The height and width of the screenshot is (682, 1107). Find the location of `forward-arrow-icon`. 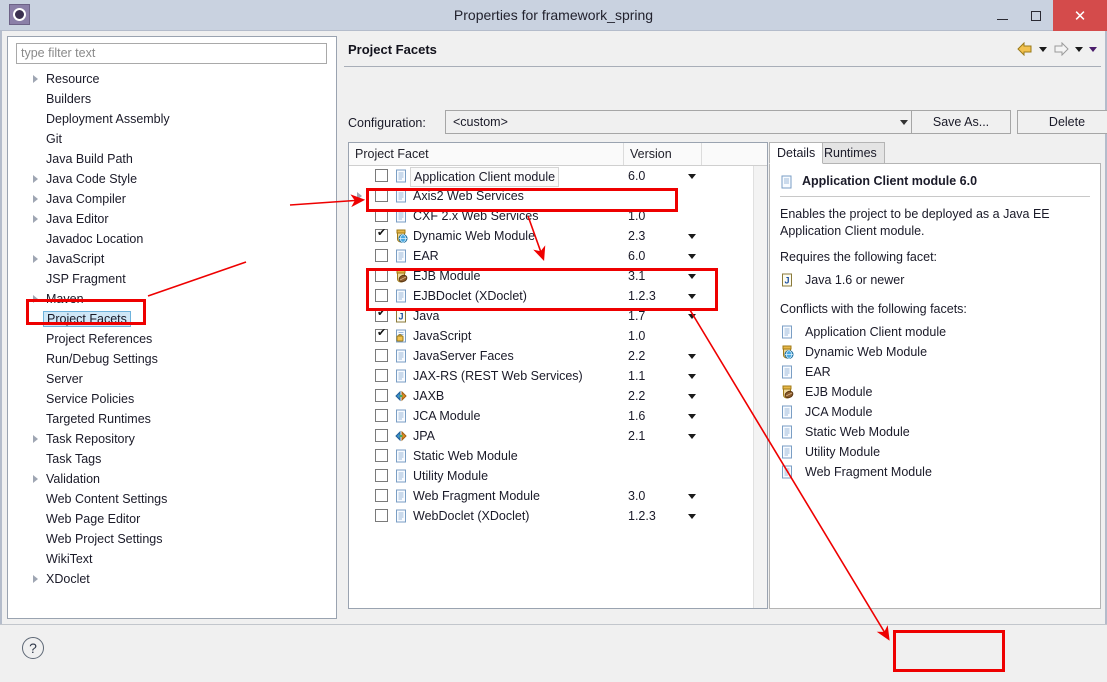

forward-arrow-icon is located at coordinates (1061, 49).